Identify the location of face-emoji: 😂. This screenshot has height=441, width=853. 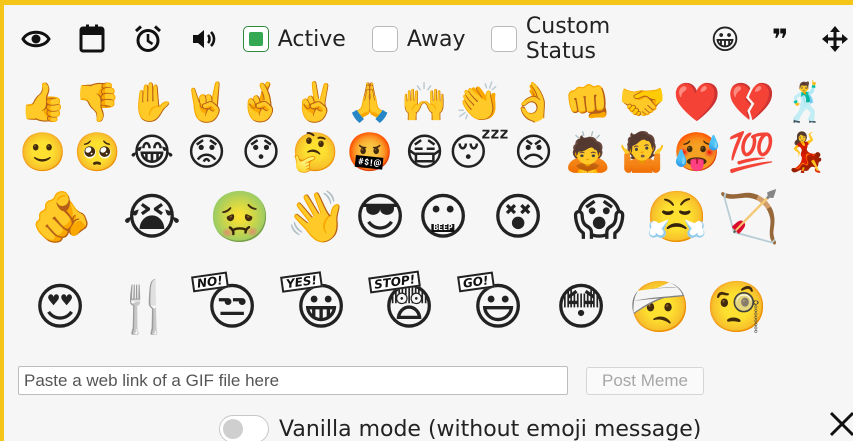
(152, 152).